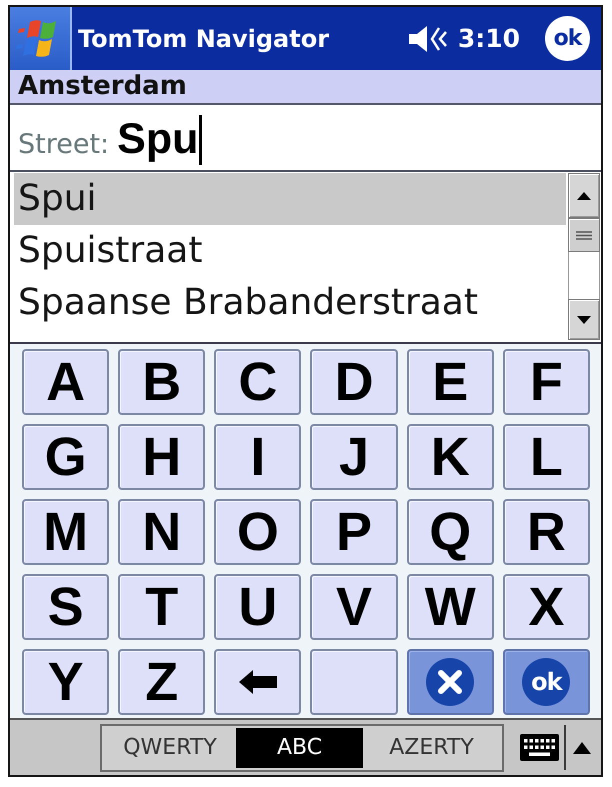 The height and width of the screenshot is (787, 612). Describe the element at coordinates (450, 457) in the screenshot. I see `letter-key: K` at that location.